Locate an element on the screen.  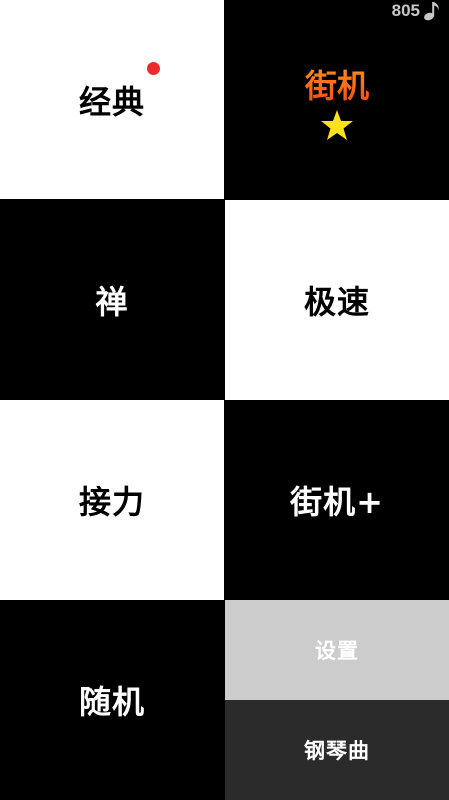
piano-songs-label: 钢琴曲 is located at coordinates (337, 751).